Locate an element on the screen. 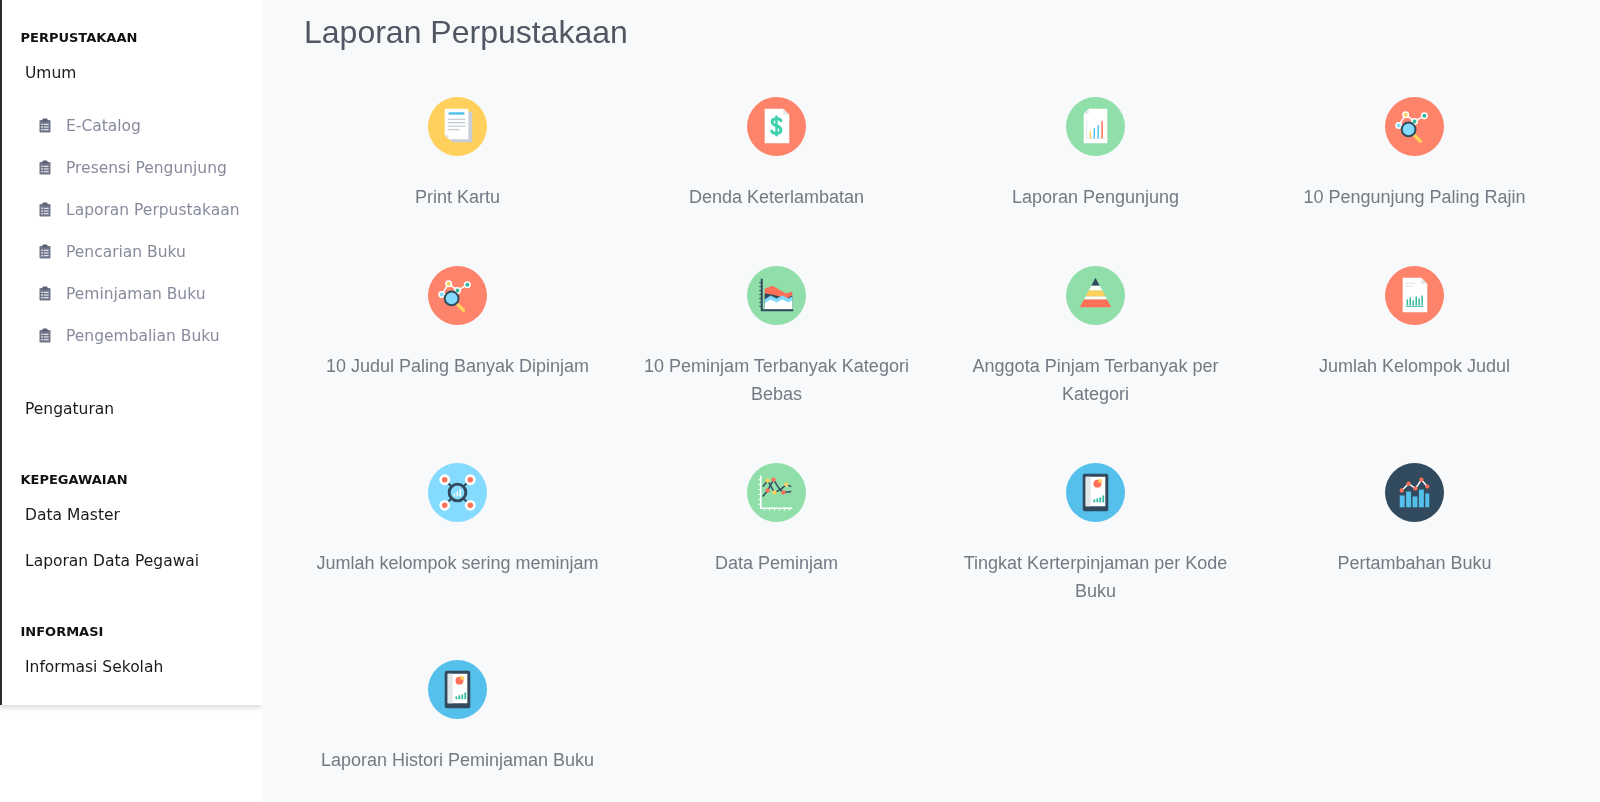 This screenshot has width=1600, height=802. pyramid-icon is located at coordinates (1095, 295).